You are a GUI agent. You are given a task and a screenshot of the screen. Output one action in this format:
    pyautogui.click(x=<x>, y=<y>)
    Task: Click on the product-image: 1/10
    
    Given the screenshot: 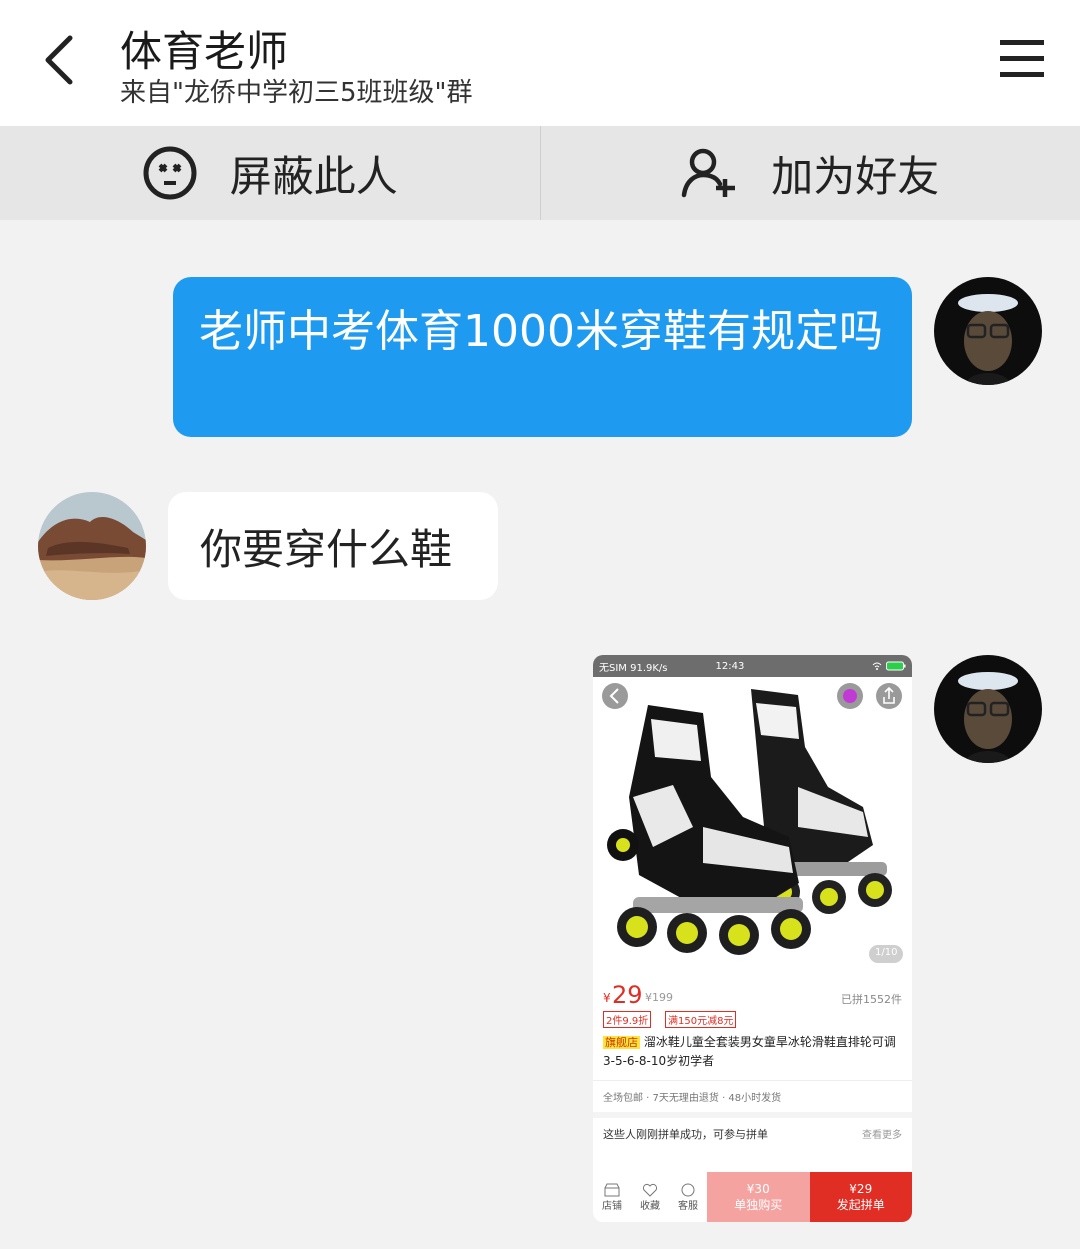 What is the action you would take?
    pyautogui.click(x=752, y=827)
    